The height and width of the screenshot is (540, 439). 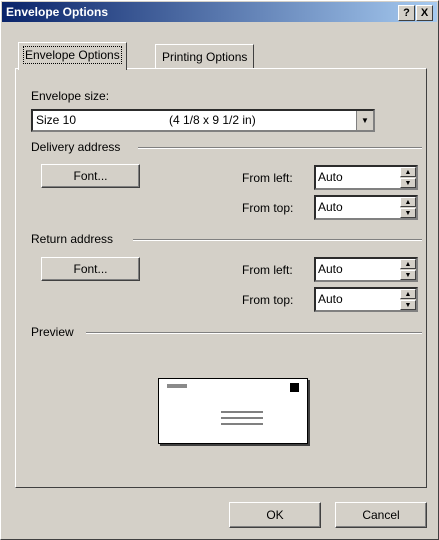 I want to click on cancel-button: Cancel, so click(x=381, y=515).